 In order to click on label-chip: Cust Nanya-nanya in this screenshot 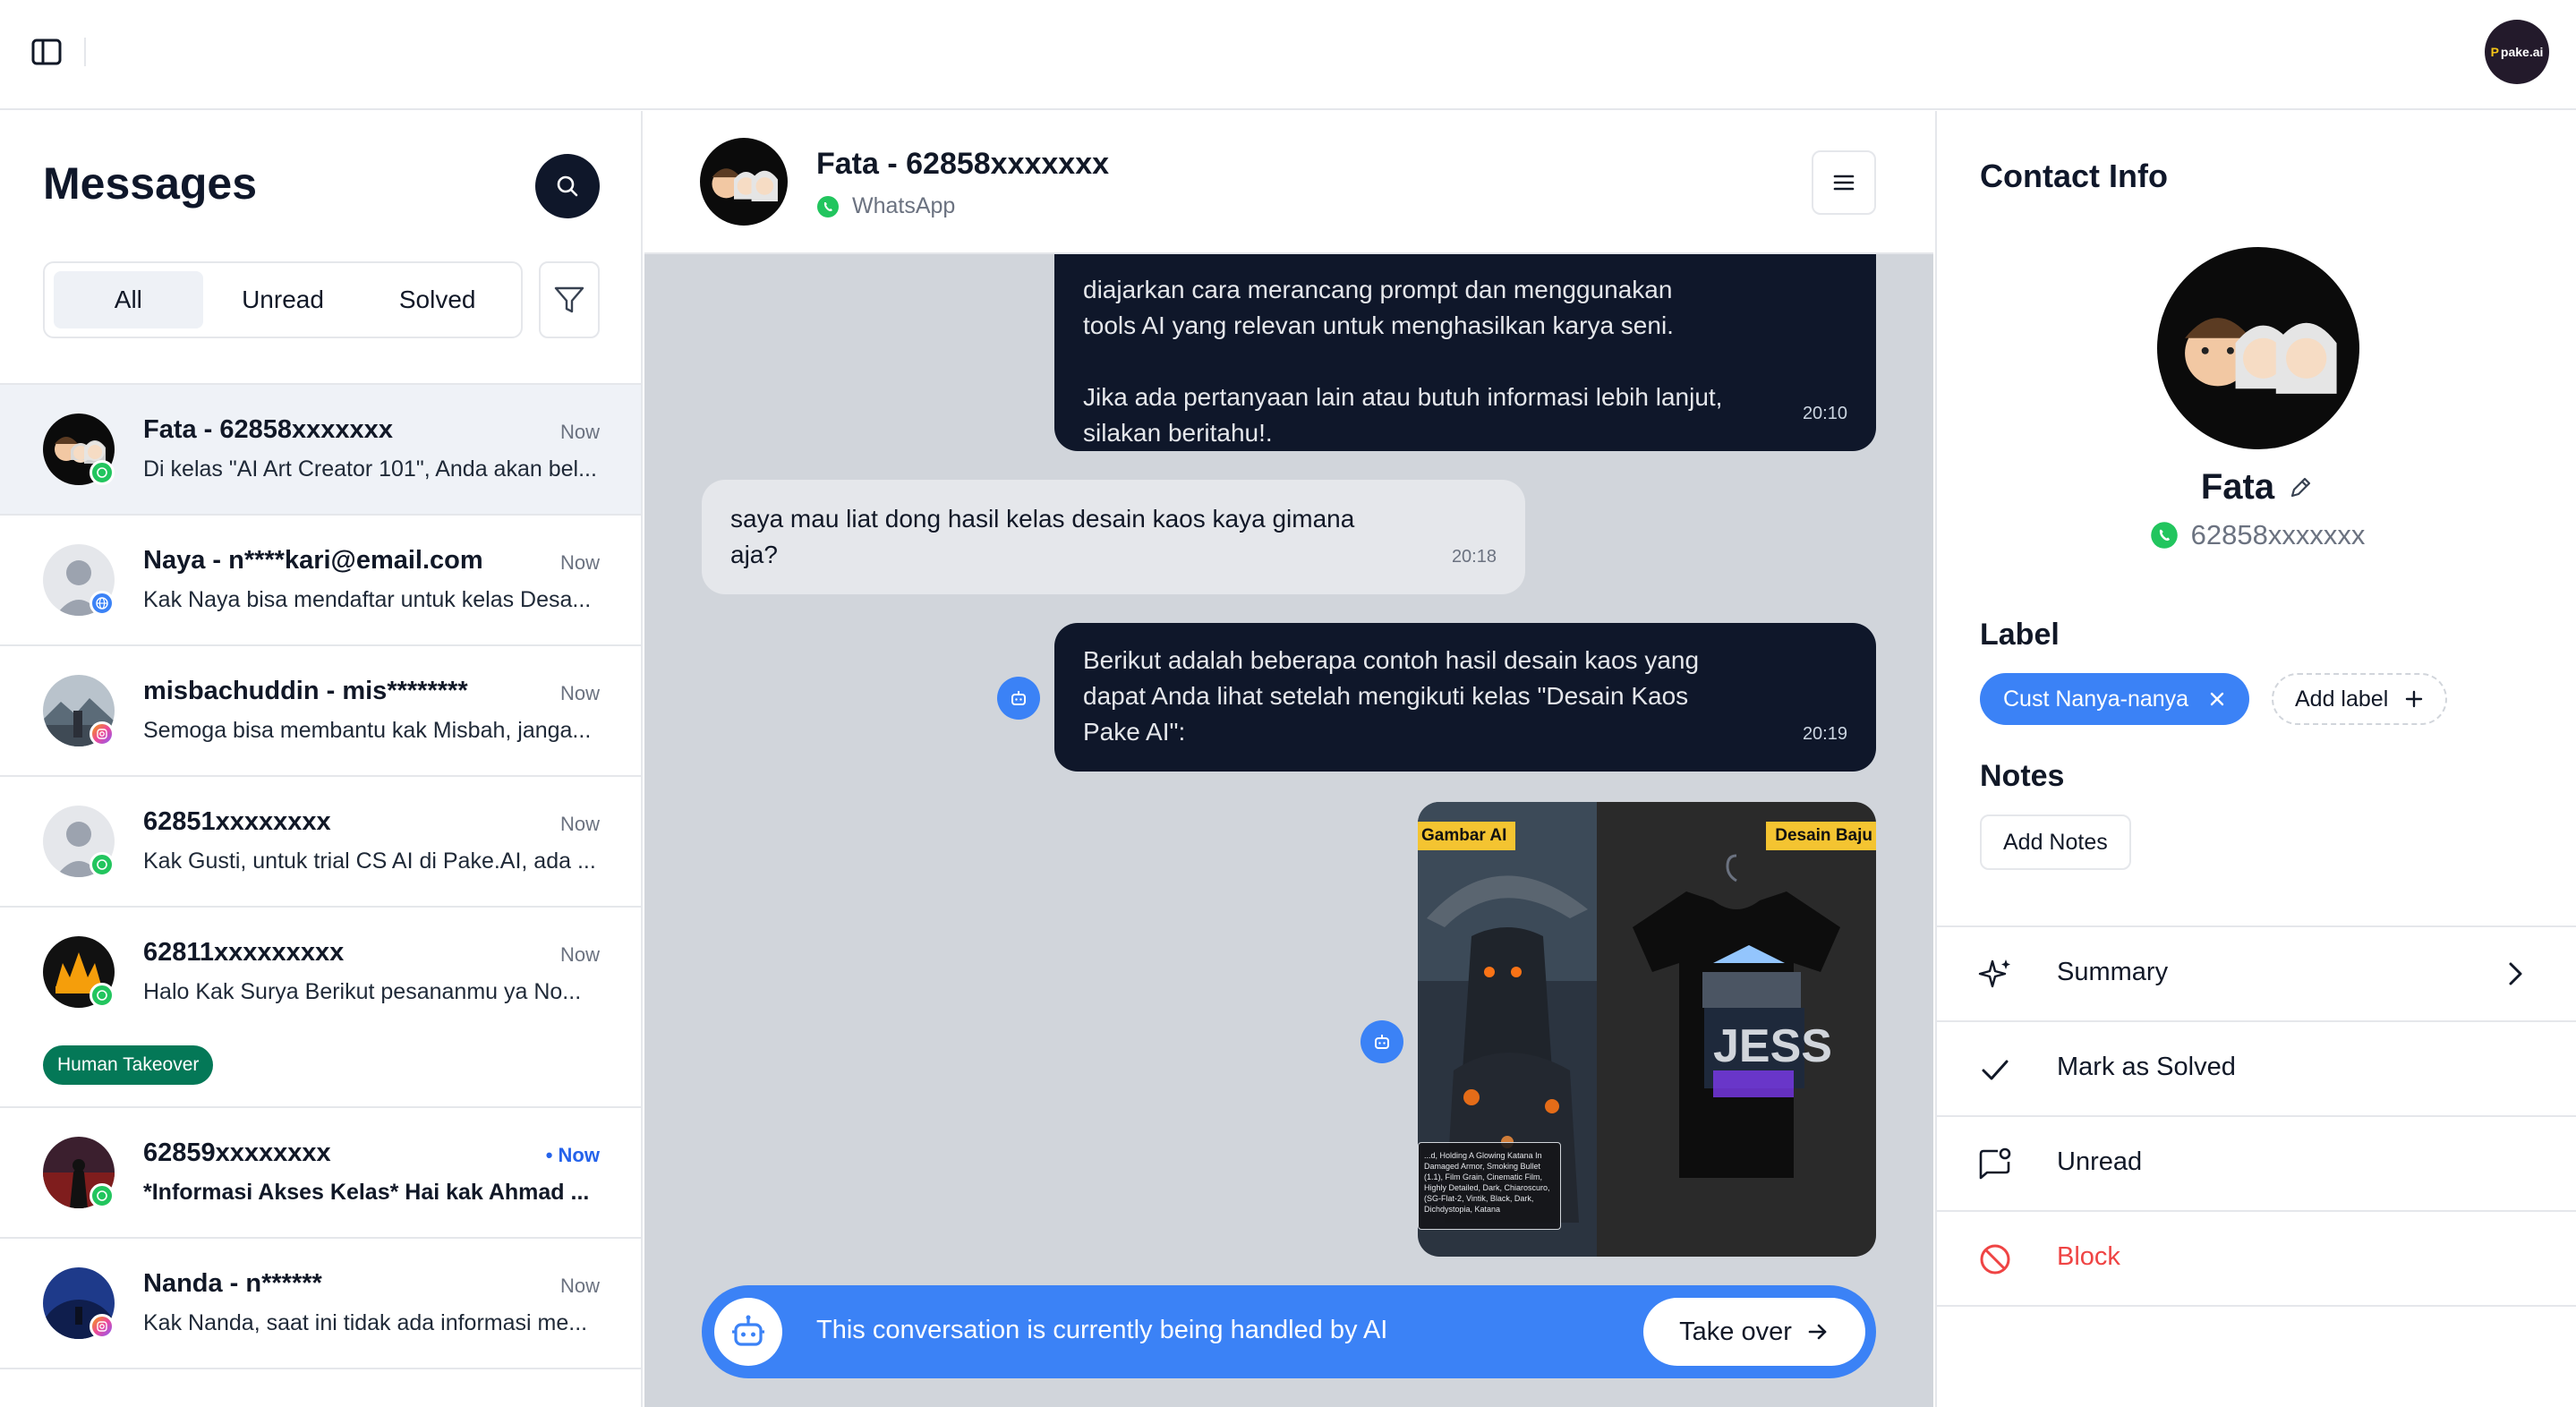, I will do `click(2115, 699)`.